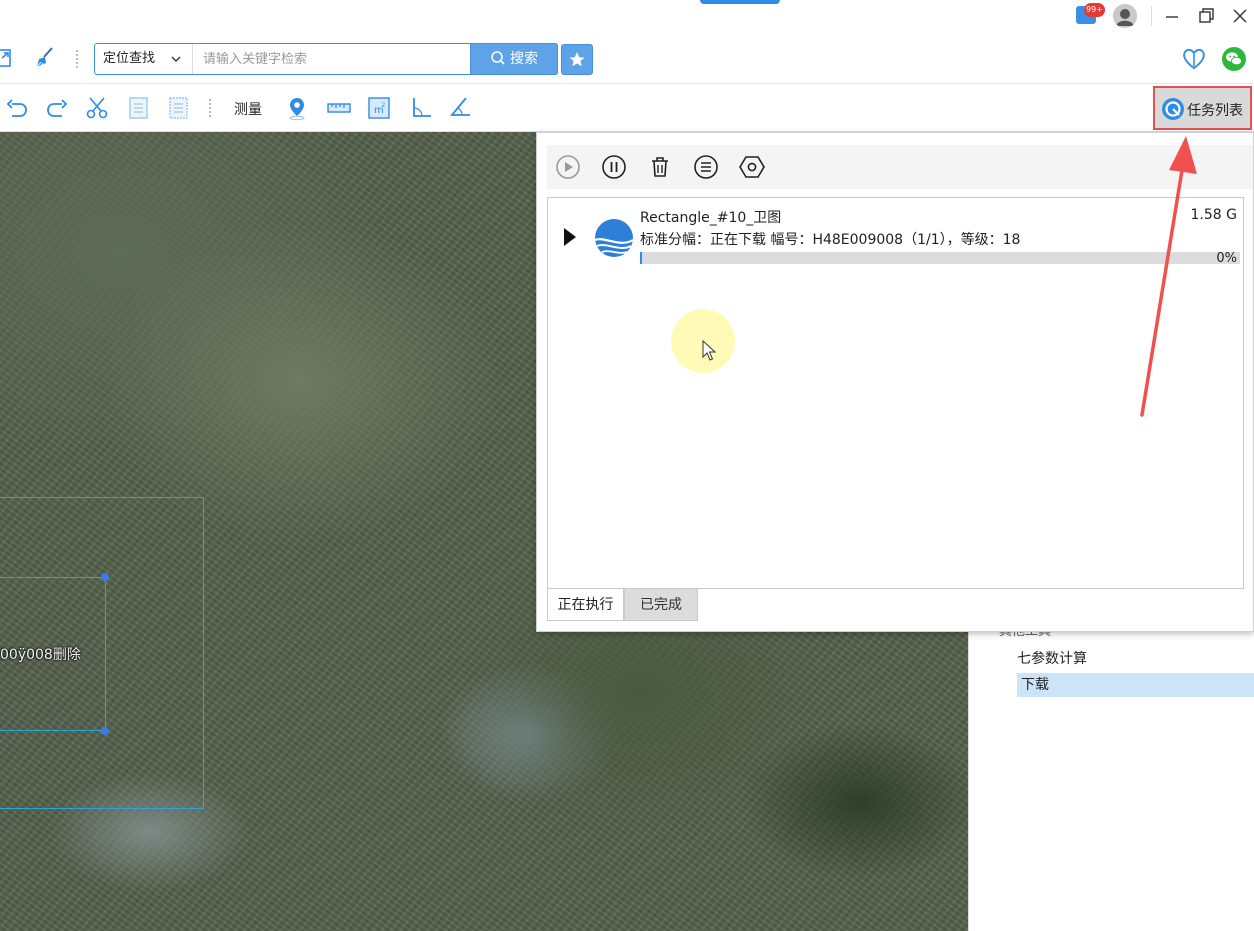 The width and height of the screenshot is (1254, 931). Describe the element at coordinates (1206, 16) in the screenshot. I see `restore-button` at that location.